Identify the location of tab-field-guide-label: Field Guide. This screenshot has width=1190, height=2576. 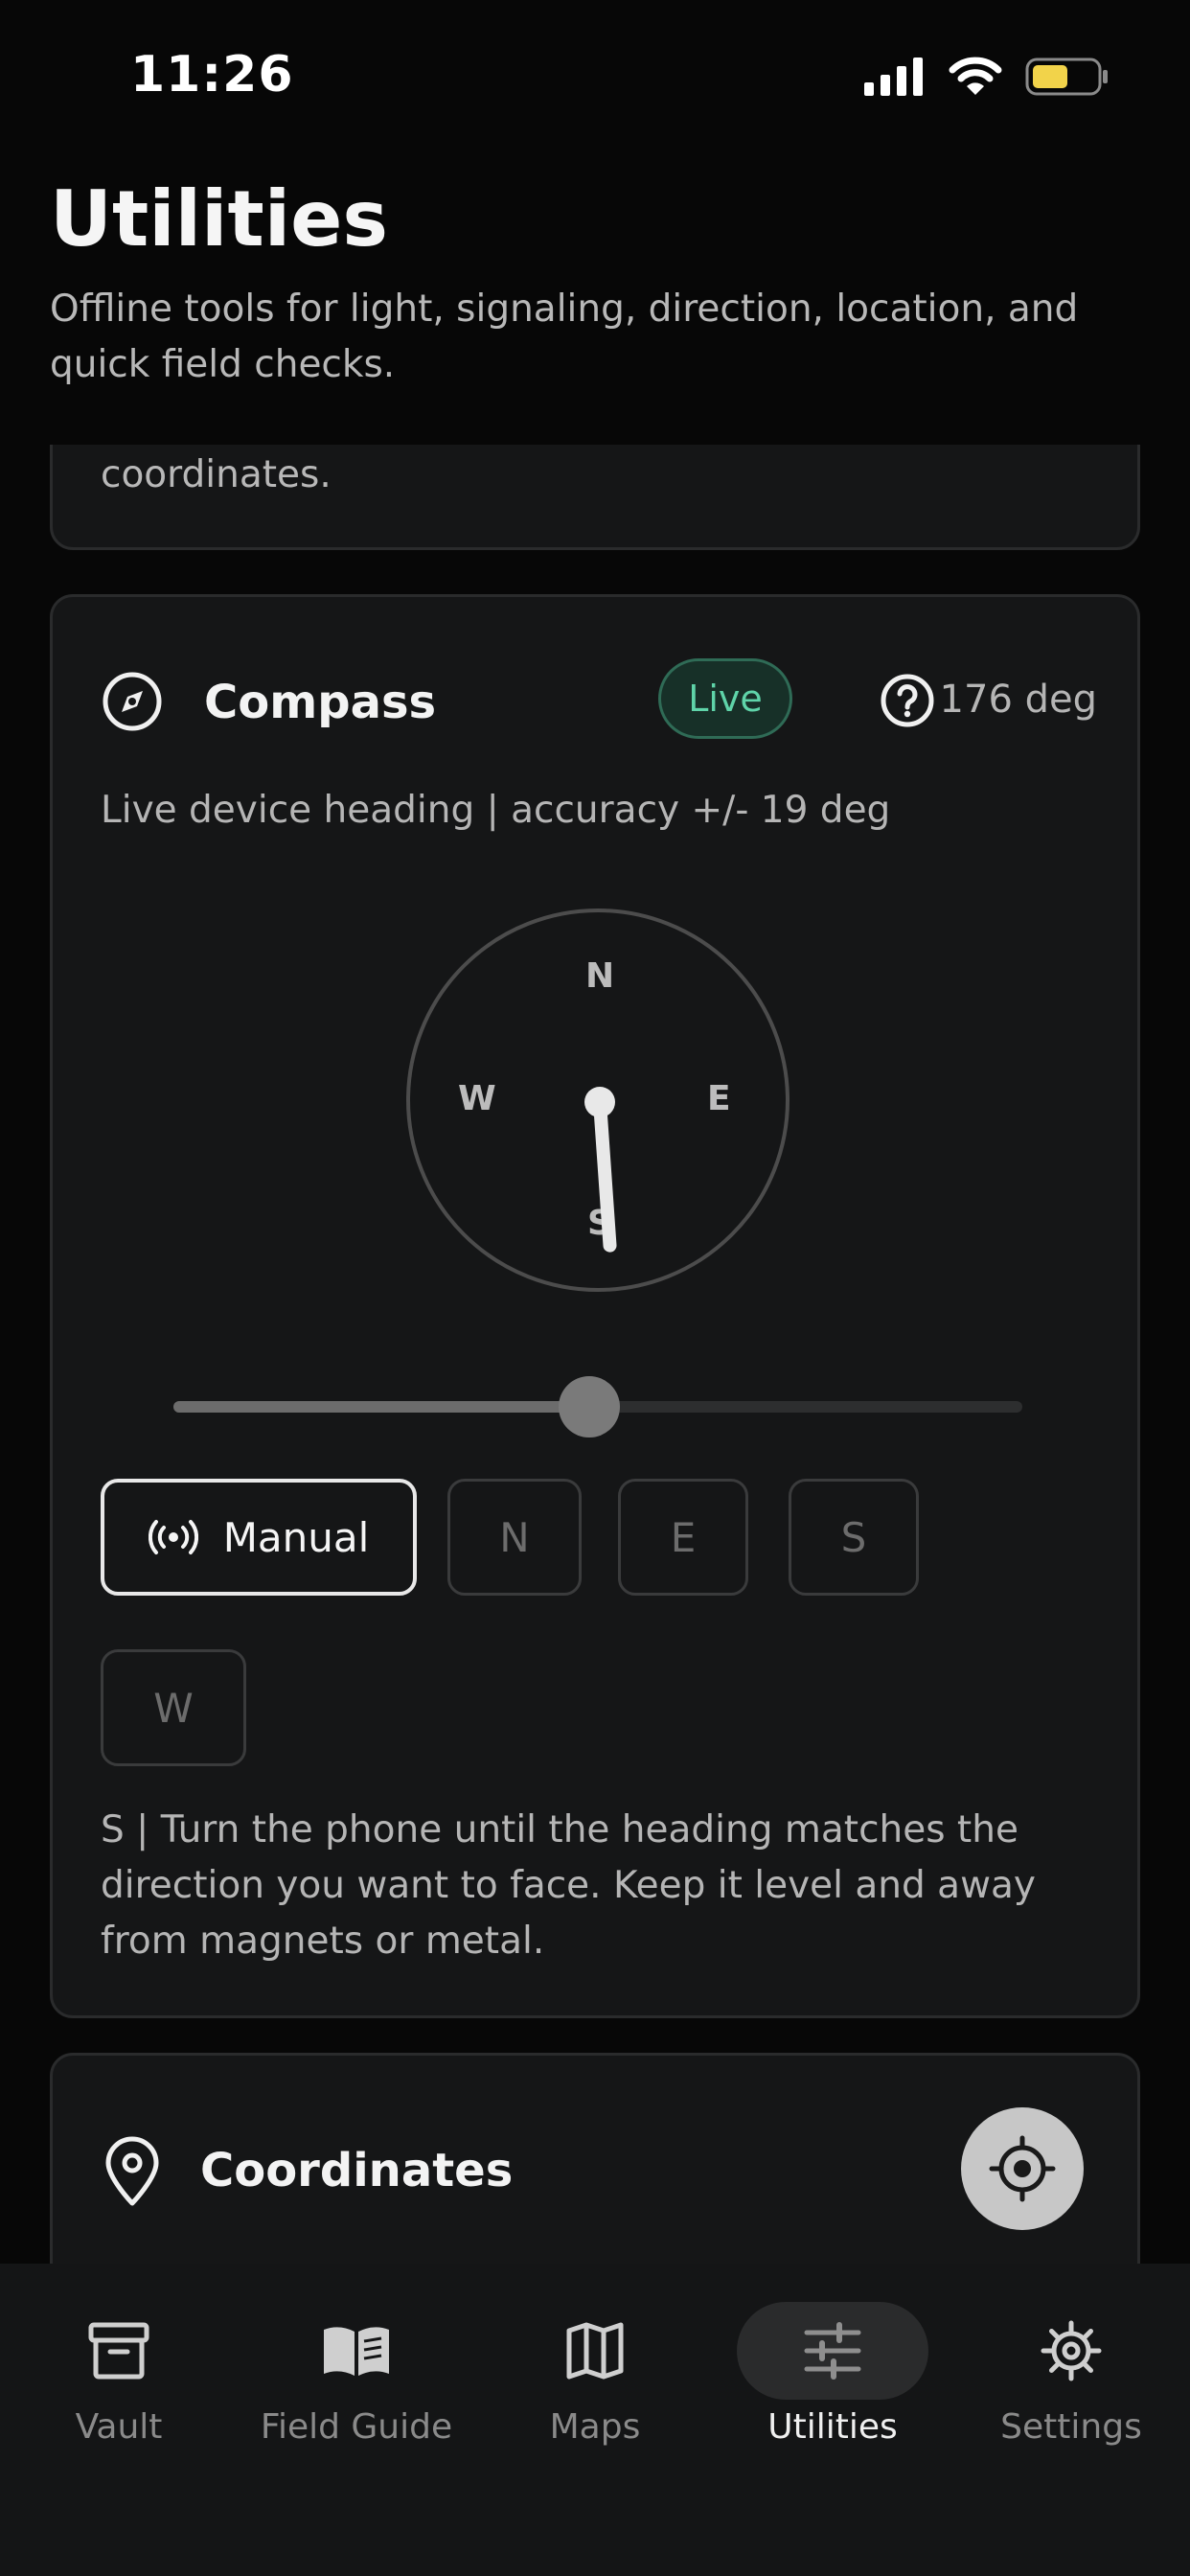
(357, 2427).